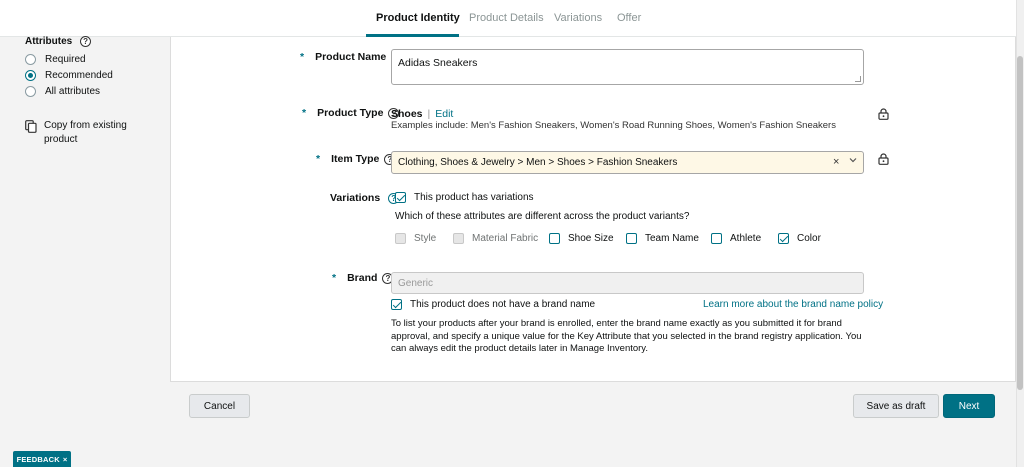 The height and width of the screenshot is (467, 1024). I want to click on filter-option-recommended: Recommended, so click(69, 75).